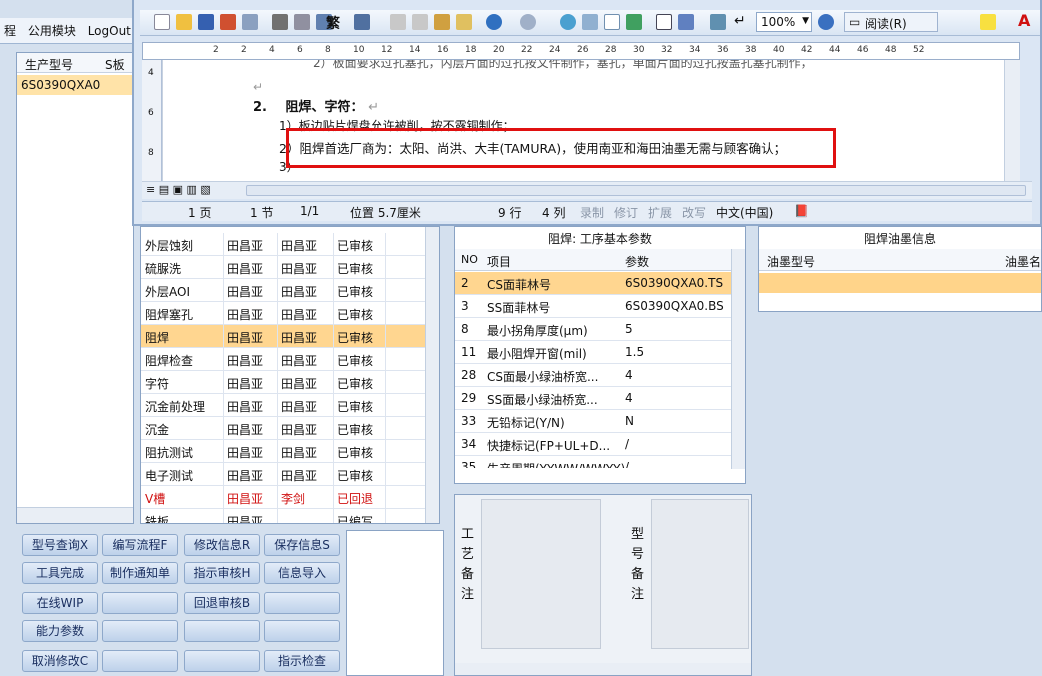 This screenshot has width=1042, height=676. I want to click on process-row: 阻焊 田昌亚 田昌亚 已审核, so click(283, 336).